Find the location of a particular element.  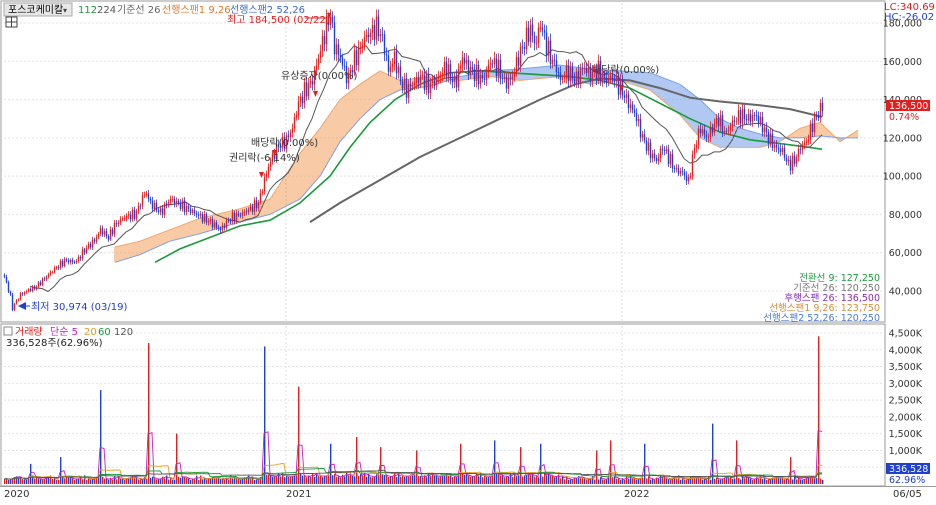

volume-toggle-icon is located at coordinates (8, 331).